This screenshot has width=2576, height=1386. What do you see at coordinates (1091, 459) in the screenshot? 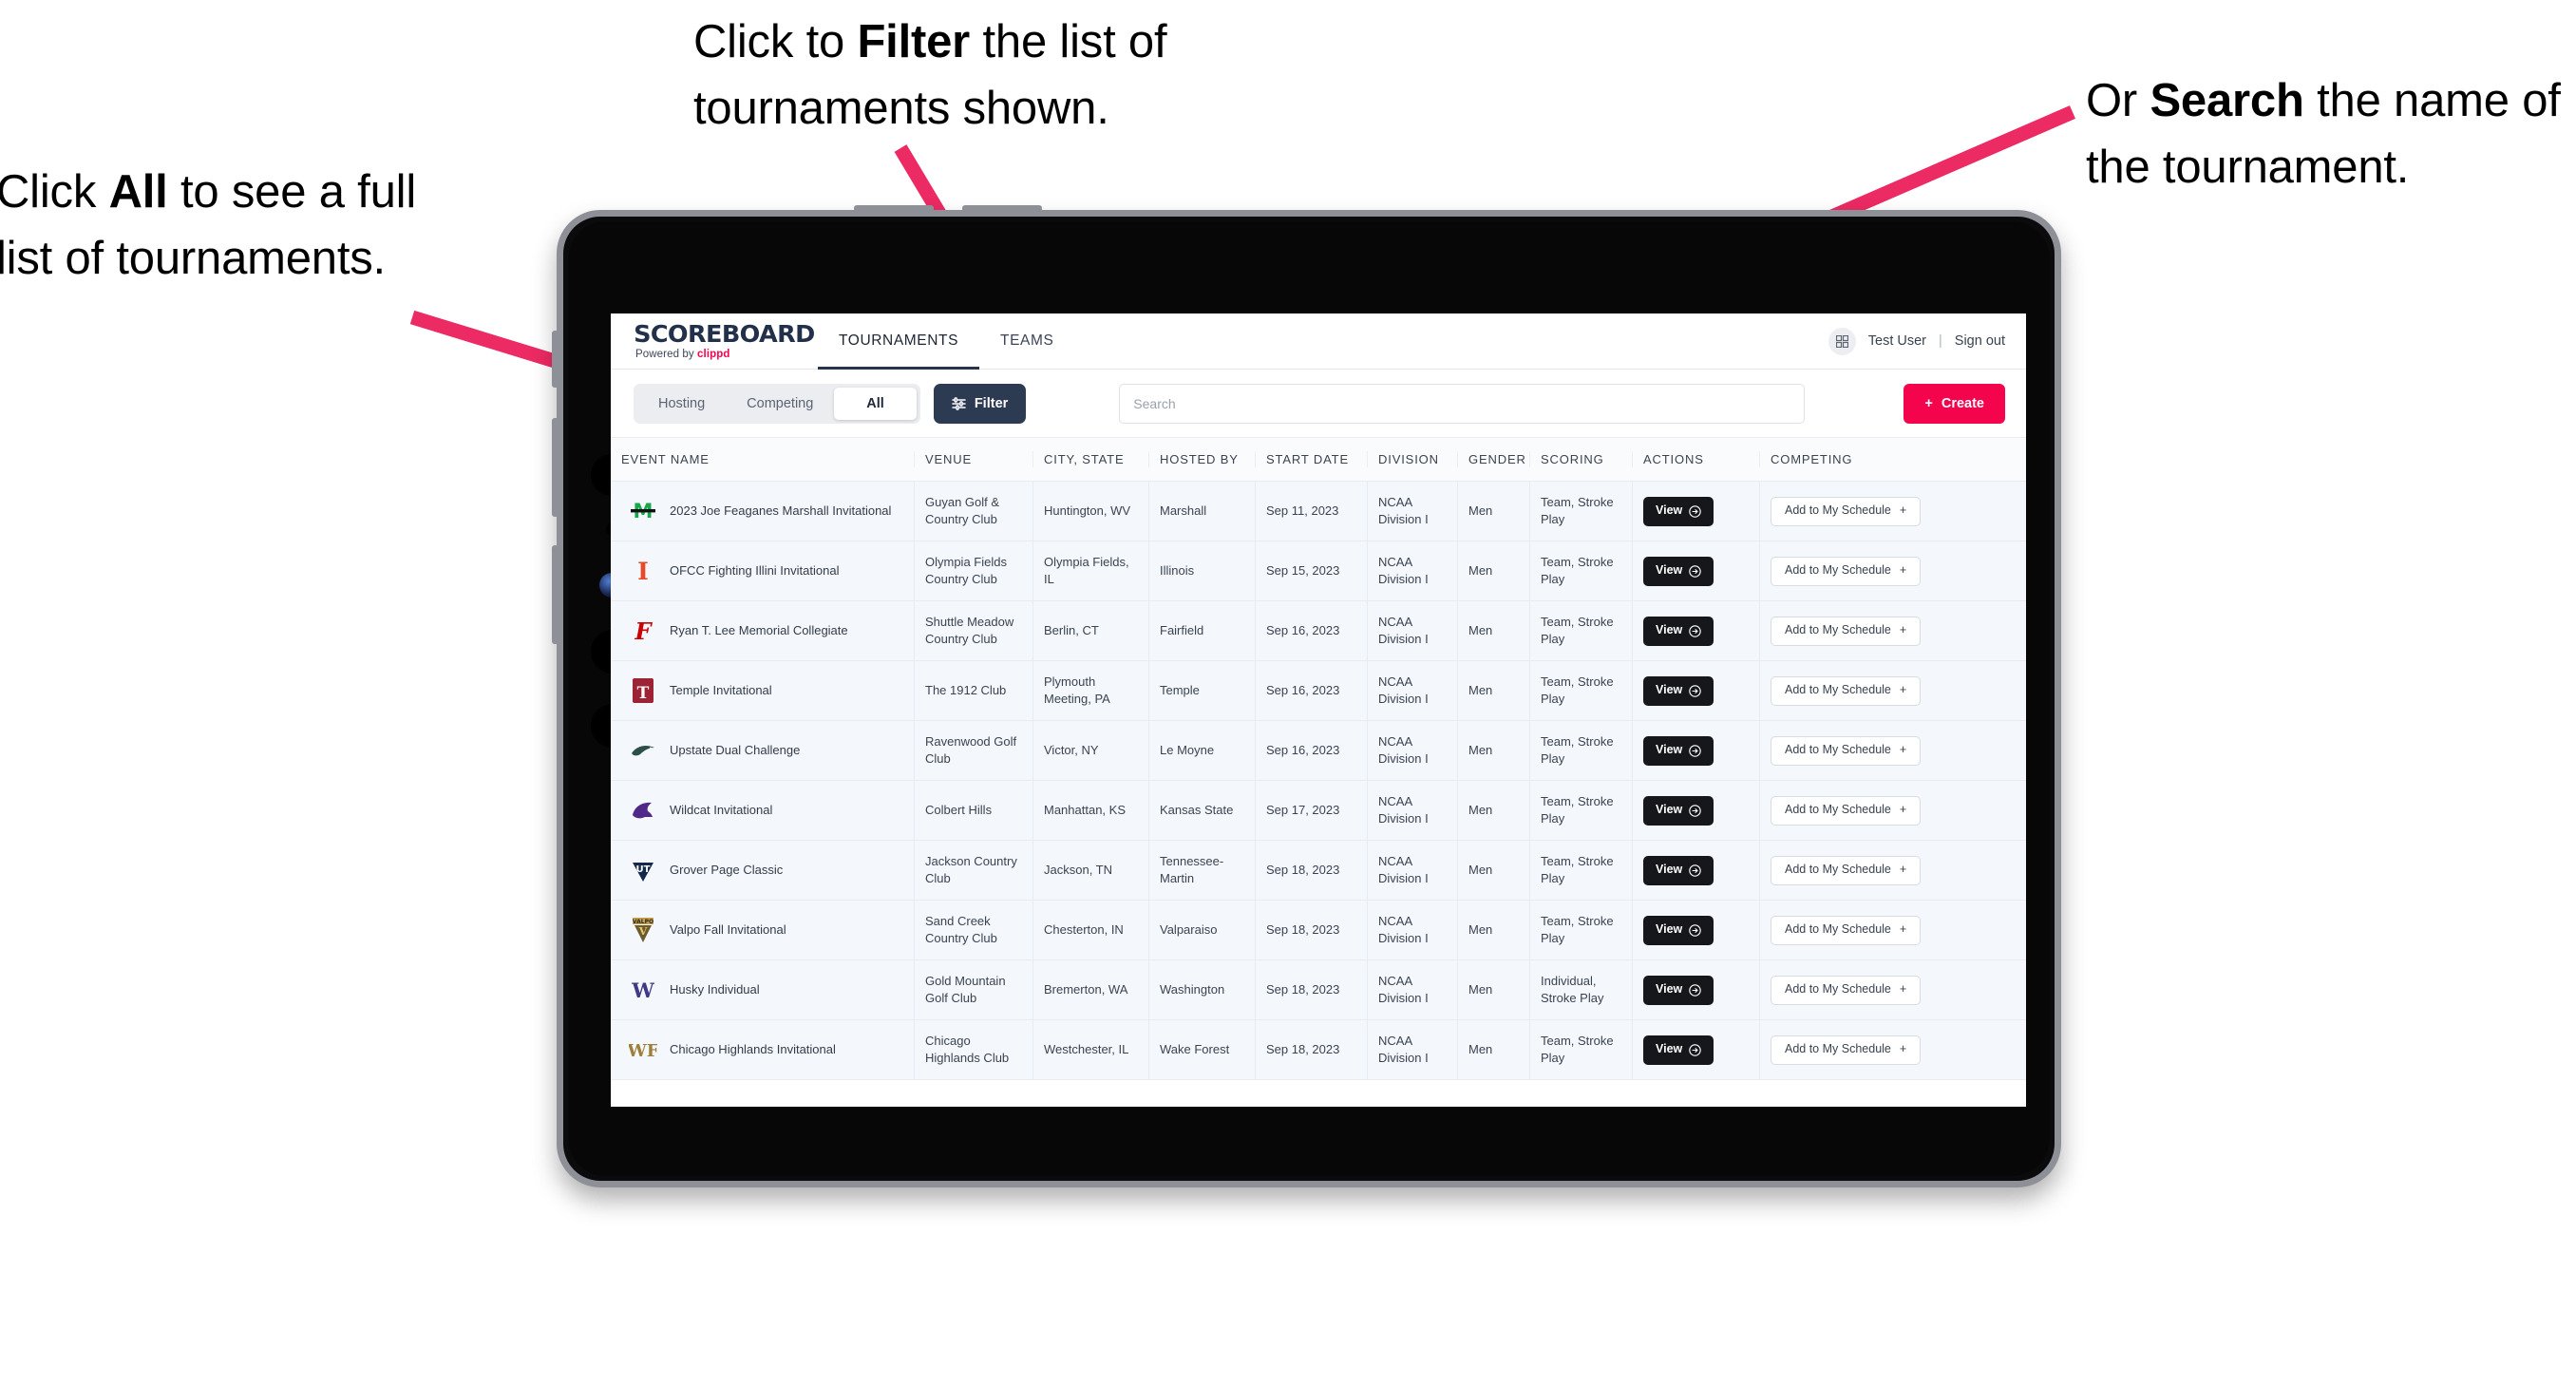
I see `th-city-state: CITY, STATE` at bounding box center [1091, 459].